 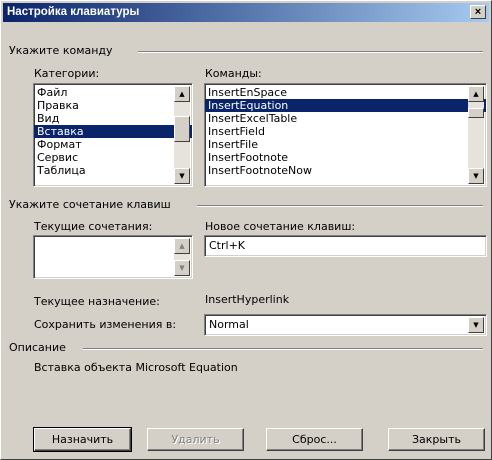 What do you see at coordinates (345, 144) in the screenshot?
I see `list-item: InsertFile` at bounding box center [345, 144].